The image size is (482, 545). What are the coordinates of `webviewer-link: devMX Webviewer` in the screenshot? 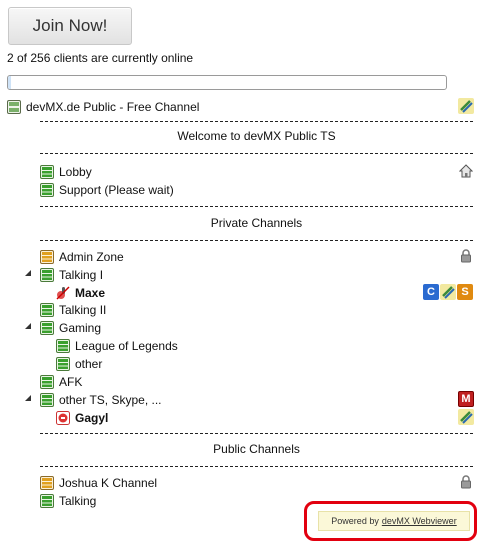 It's located at (419, 521).